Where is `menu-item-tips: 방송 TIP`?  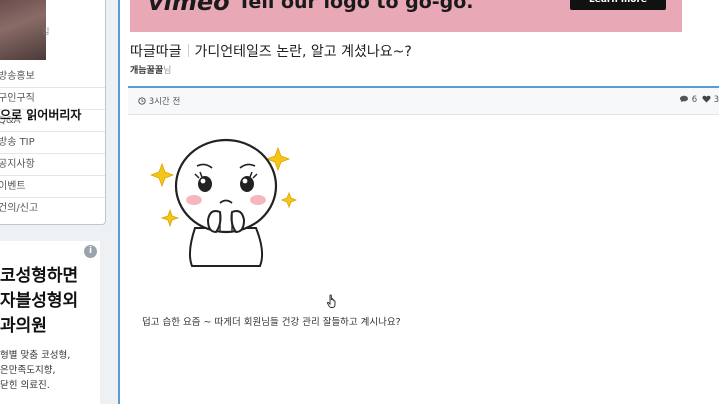 menu-item-tips: 방송 TIP is located at coordinates (52, 143).